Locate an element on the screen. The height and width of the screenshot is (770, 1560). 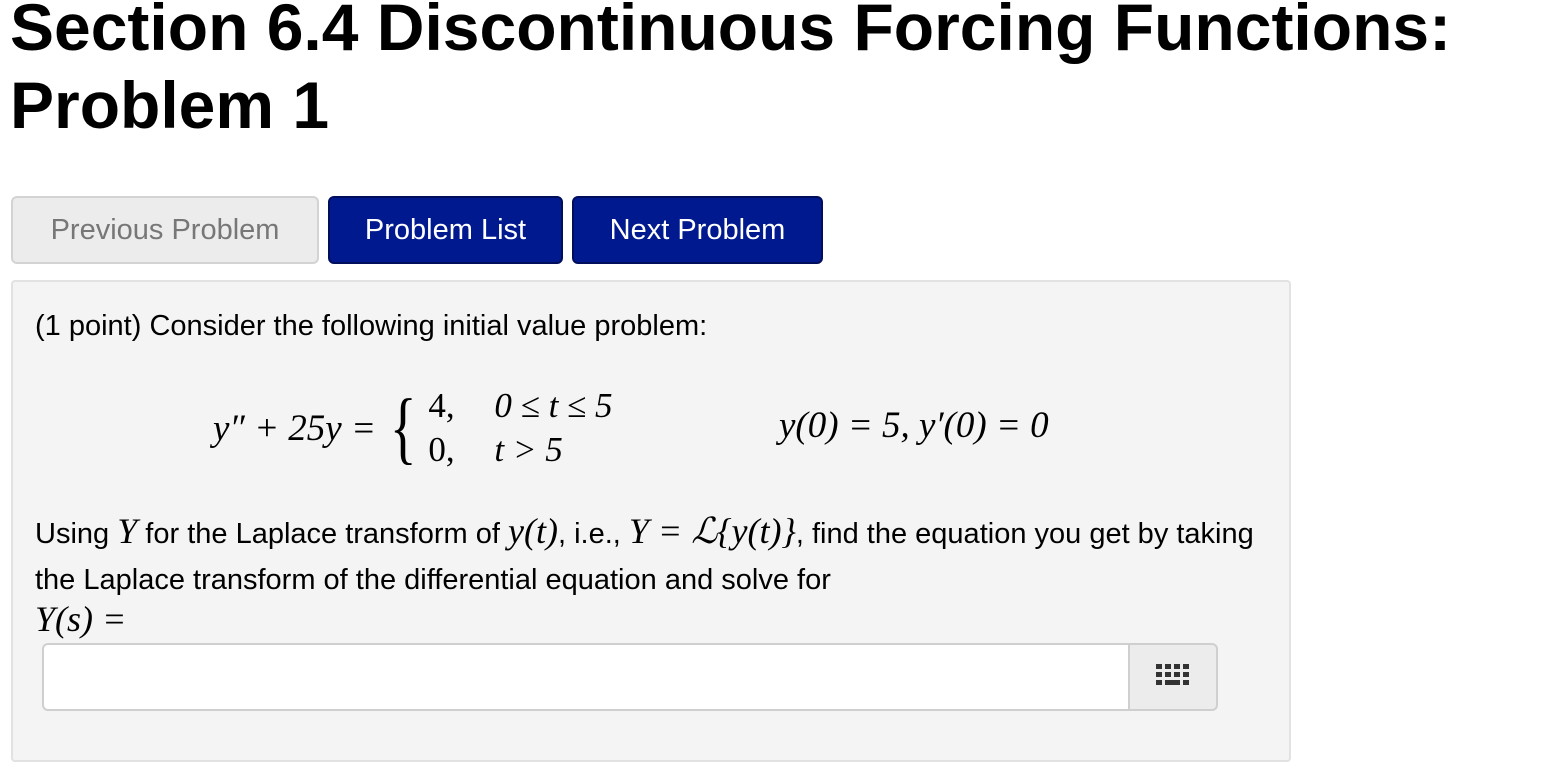
instruction-math: Y is located at coordinates (127, 531).